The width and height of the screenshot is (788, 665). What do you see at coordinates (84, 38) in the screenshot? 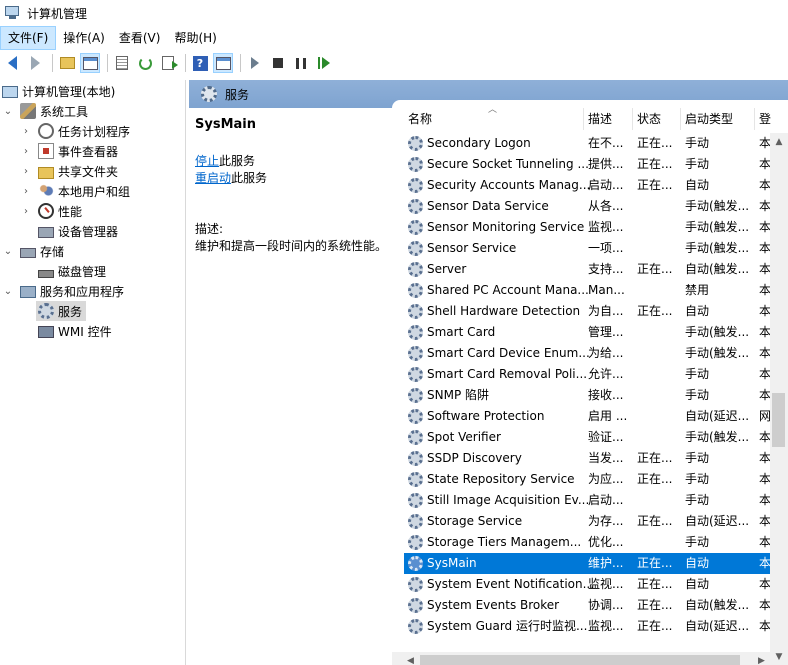
I see `menu-action: 操作(A)` at bounding box center [84, 38].